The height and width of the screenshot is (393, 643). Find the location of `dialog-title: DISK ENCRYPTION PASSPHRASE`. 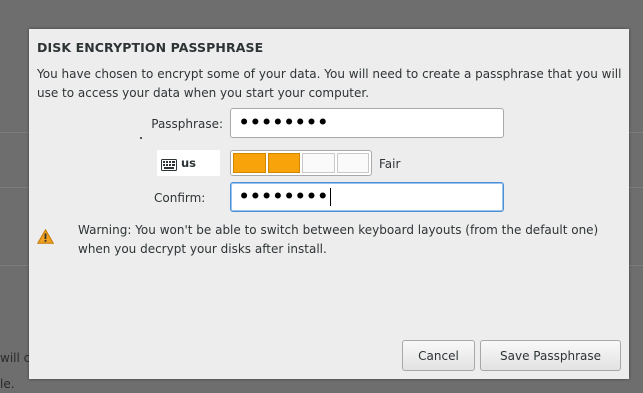

dialog-title: DISK ENCRYPTION PASSPHRASE is located at coordinates (150, 47).